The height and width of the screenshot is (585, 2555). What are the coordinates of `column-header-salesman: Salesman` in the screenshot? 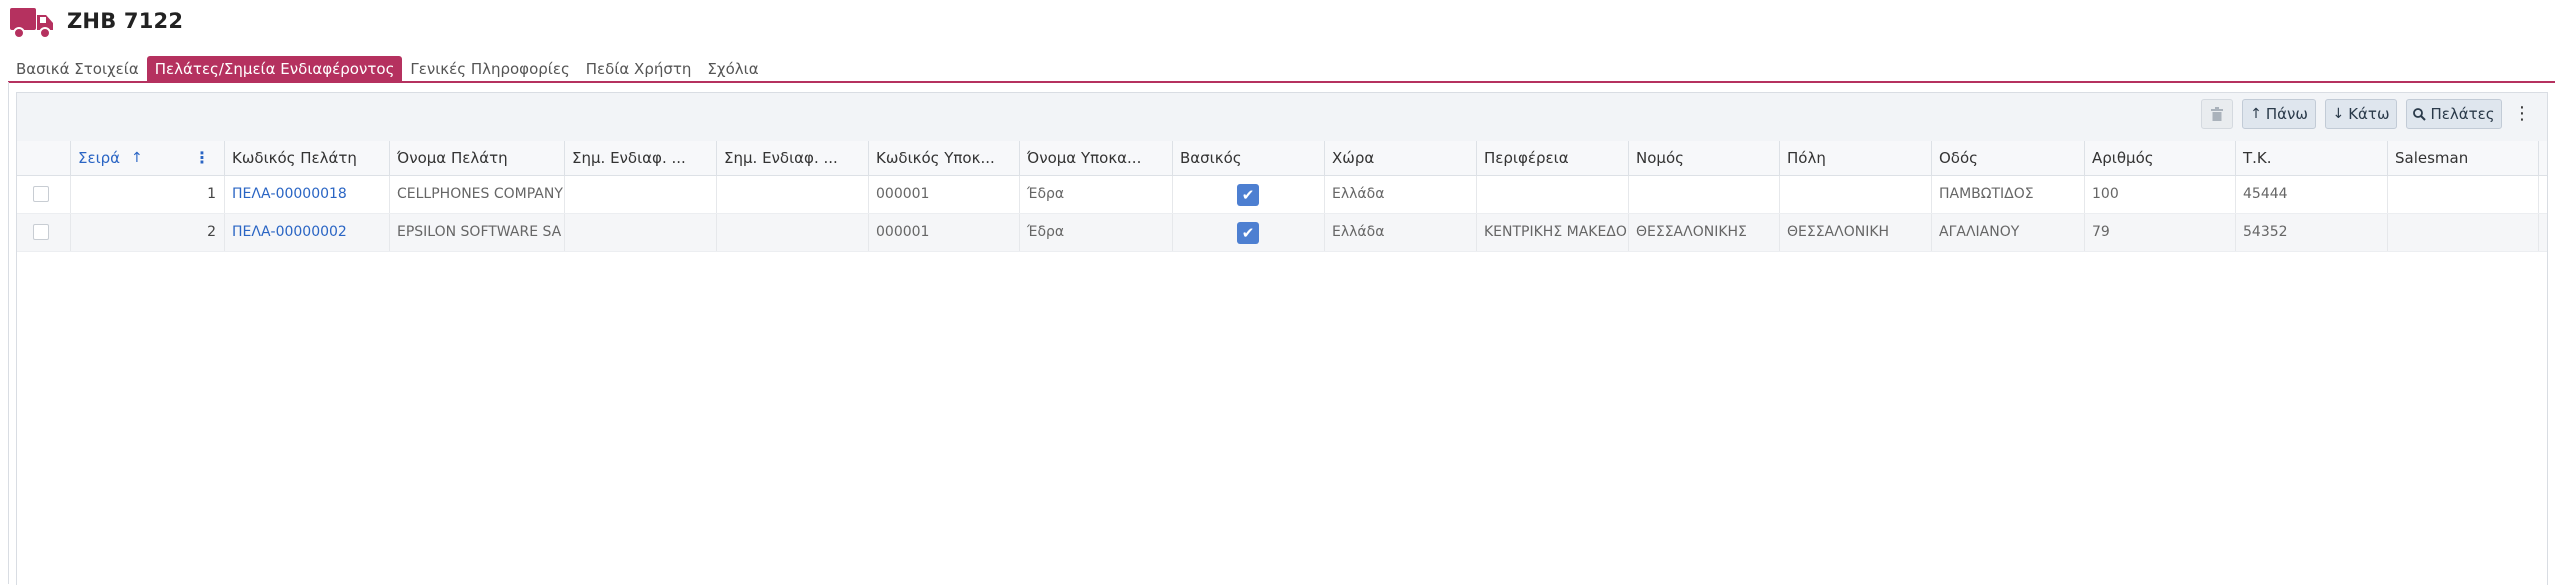 It's located at (2463, 158).